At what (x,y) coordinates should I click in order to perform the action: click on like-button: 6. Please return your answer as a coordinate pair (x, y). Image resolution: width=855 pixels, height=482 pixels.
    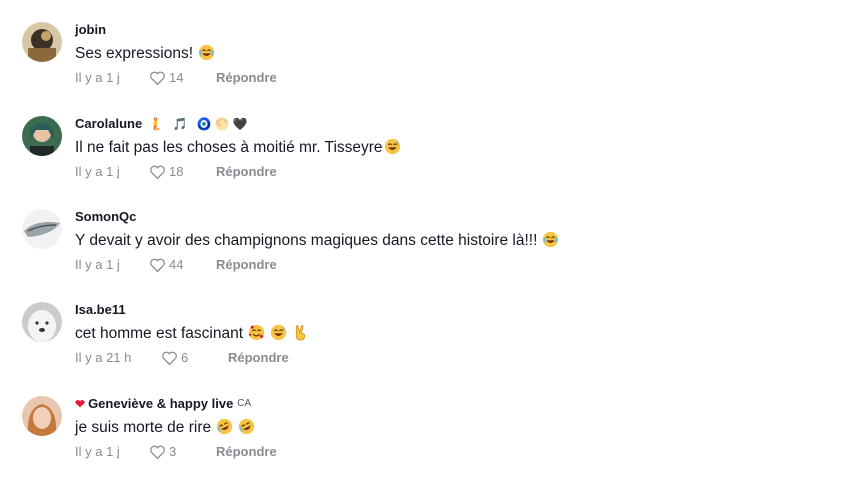
    Looking at the image, I should click on (184, 358).